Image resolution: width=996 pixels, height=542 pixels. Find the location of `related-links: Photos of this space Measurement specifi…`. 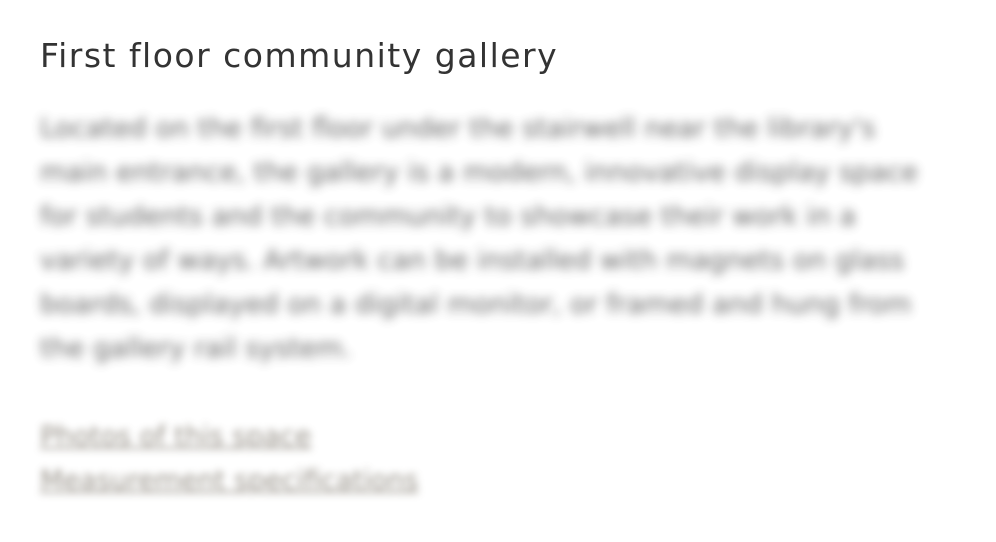

related-links: Photos of this space Measurement specifi… is located at coordinates (485, 459).